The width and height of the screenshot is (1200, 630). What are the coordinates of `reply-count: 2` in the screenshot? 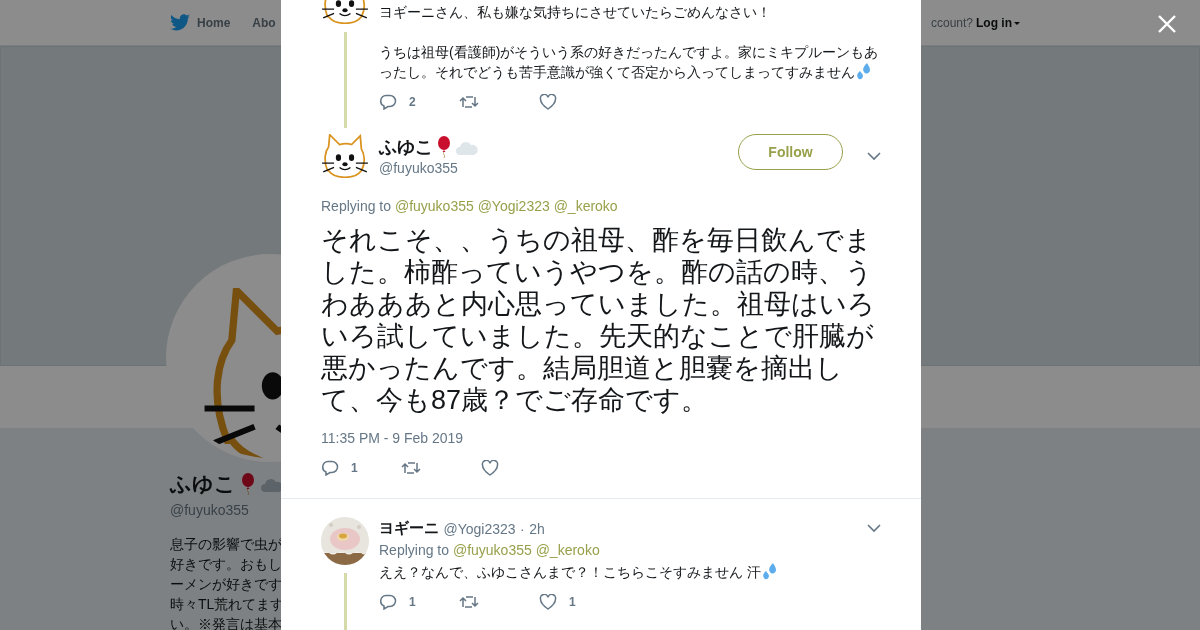 It's located at (412, 102).